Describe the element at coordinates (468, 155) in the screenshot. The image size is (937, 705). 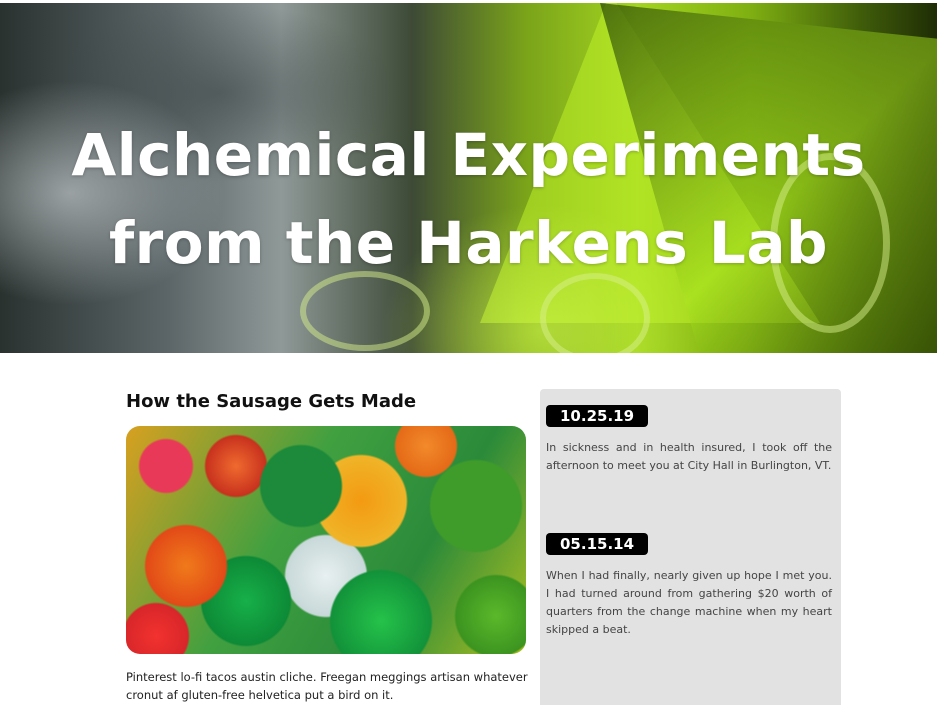
I see `hero-title-line-1: Alchemical Experiments` at that location.